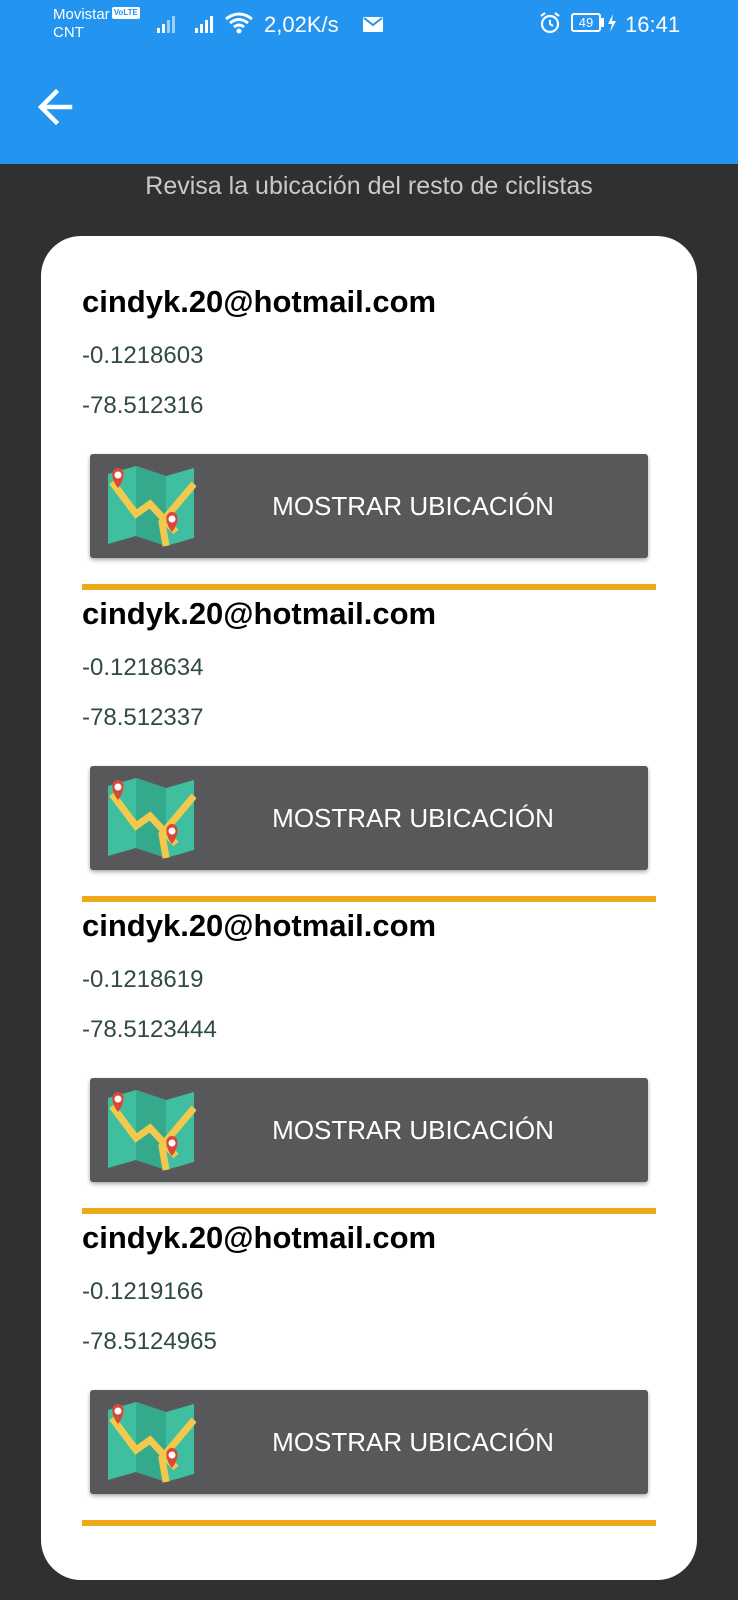 The image size is (738, 1600). Describe the element at coordinates (143, 355) in the screenshot. I see `cyclist-latitude: -0.1218603` at that location.